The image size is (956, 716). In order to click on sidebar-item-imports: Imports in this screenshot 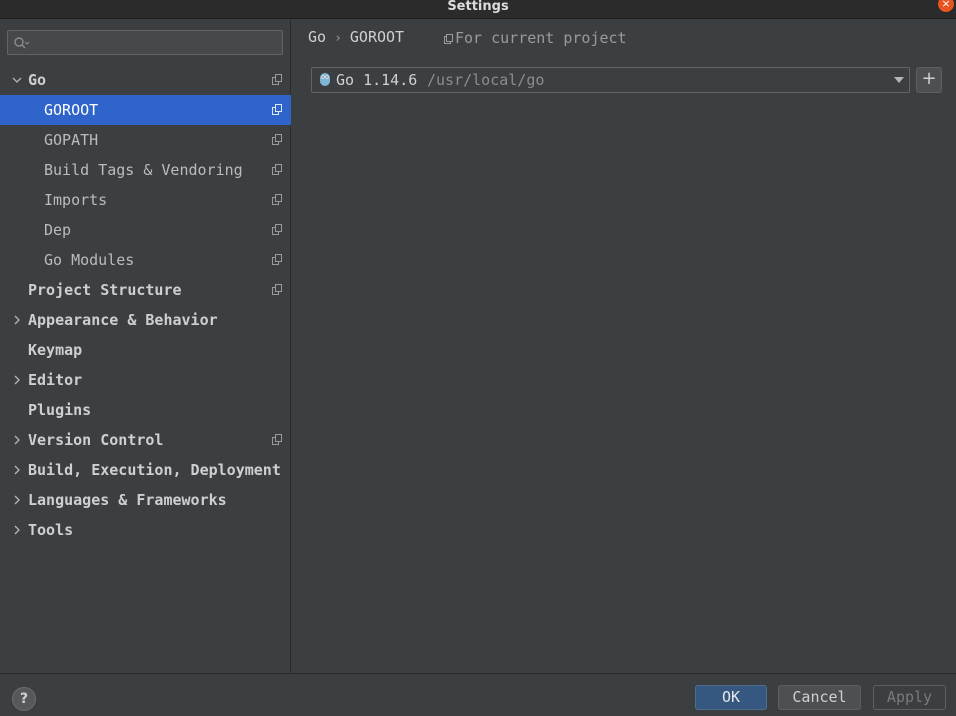, I will do `click(145, 200)`.